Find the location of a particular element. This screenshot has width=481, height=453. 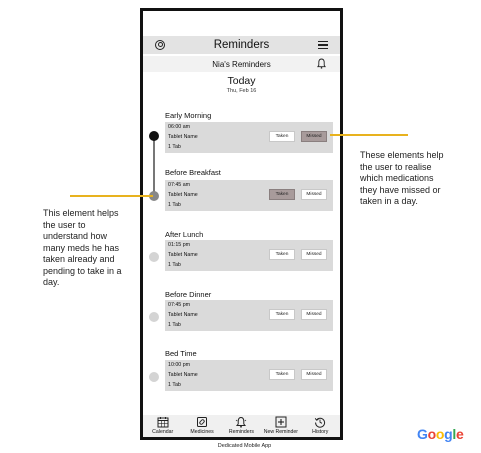

app-header: Reminders is located at coordinates (241, 45).